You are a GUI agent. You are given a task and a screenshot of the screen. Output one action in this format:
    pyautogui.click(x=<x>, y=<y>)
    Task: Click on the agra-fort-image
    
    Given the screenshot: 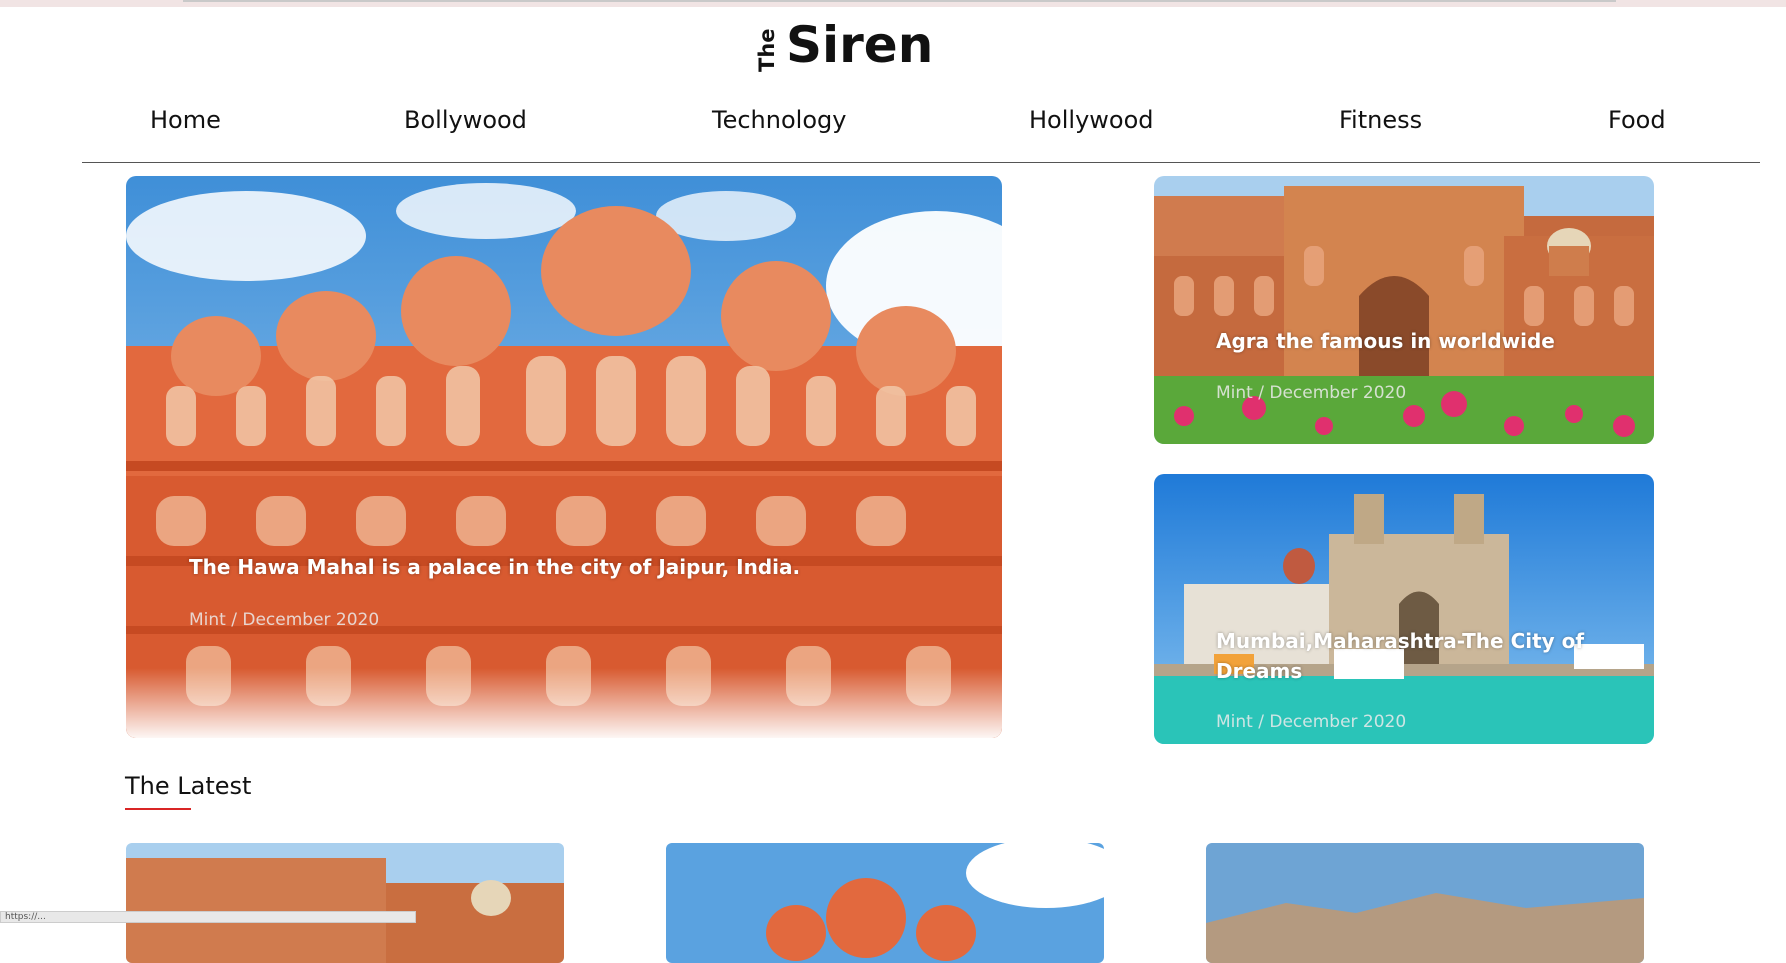 What is the action you would take?
    pyautogui.click(x=1404, y=310)
    